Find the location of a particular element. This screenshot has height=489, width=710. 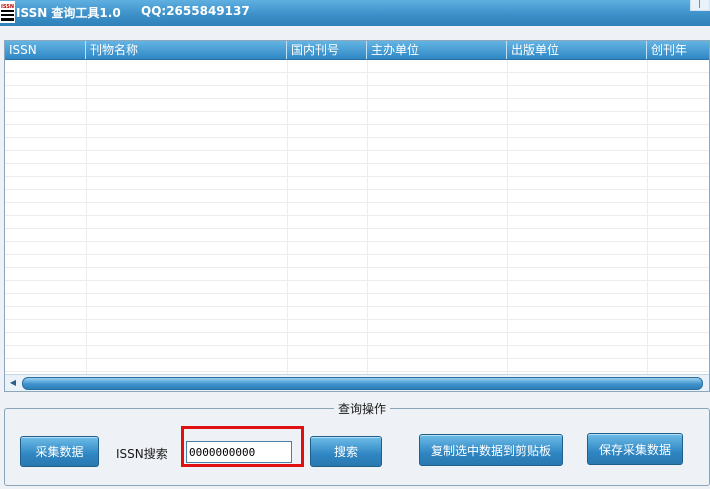

column-header-title: 刊物名称 is located at coordinates (186, 50).